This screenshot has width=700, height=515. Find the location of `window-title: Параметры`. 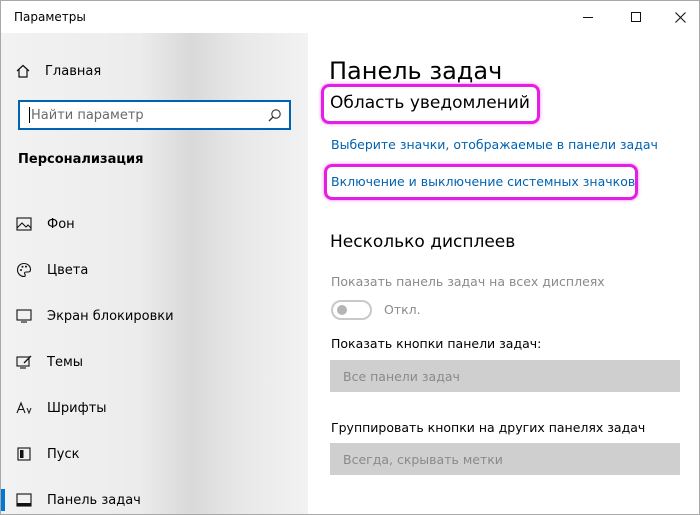

window-title: Параметры is located at coordinates (50, 17).